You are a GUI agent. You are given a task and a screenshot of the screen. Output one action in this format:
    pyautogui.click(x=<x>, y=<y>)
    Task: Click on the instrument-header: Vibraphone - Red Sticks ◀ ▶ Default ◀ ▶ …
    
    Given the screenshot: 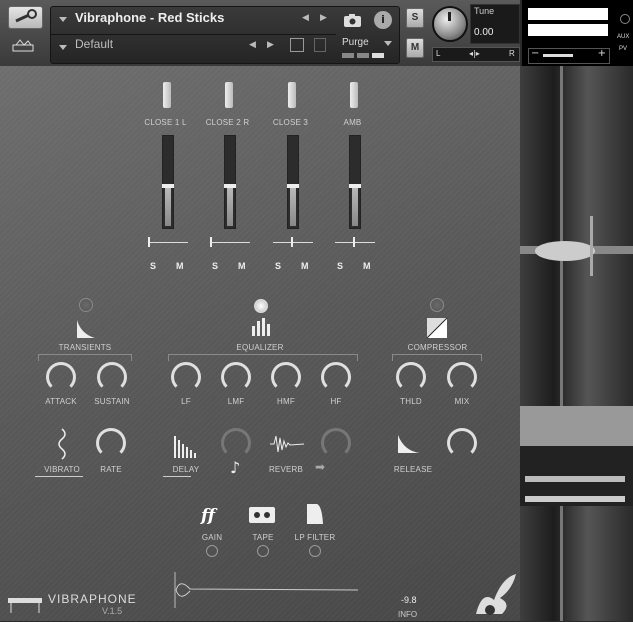 What is the action you would take?
    pyautogui.click(x=316, y=33)
    